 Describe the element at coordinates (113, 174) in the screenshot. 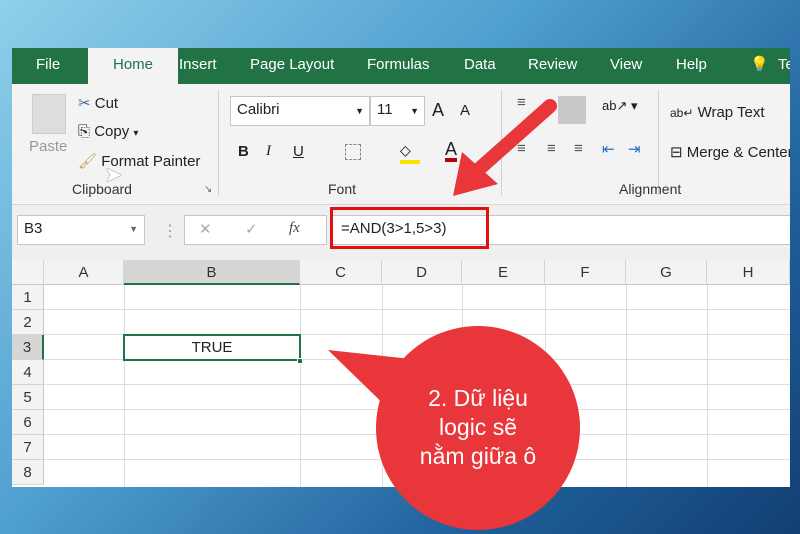

I see `mouse-cursor-icon: ➤` at that location.